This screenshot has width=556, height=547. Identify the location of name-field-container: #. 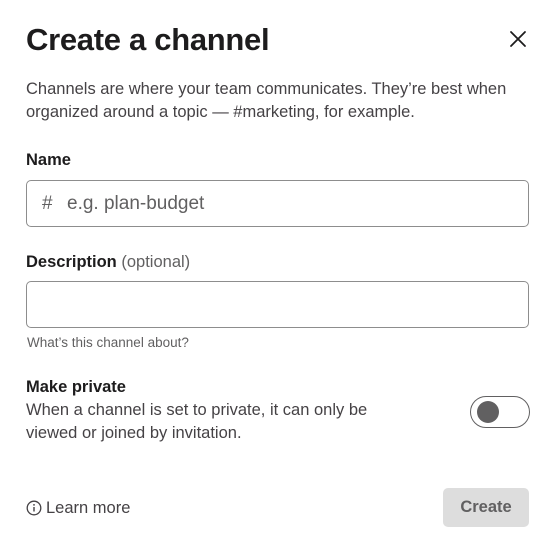
(277, 203).